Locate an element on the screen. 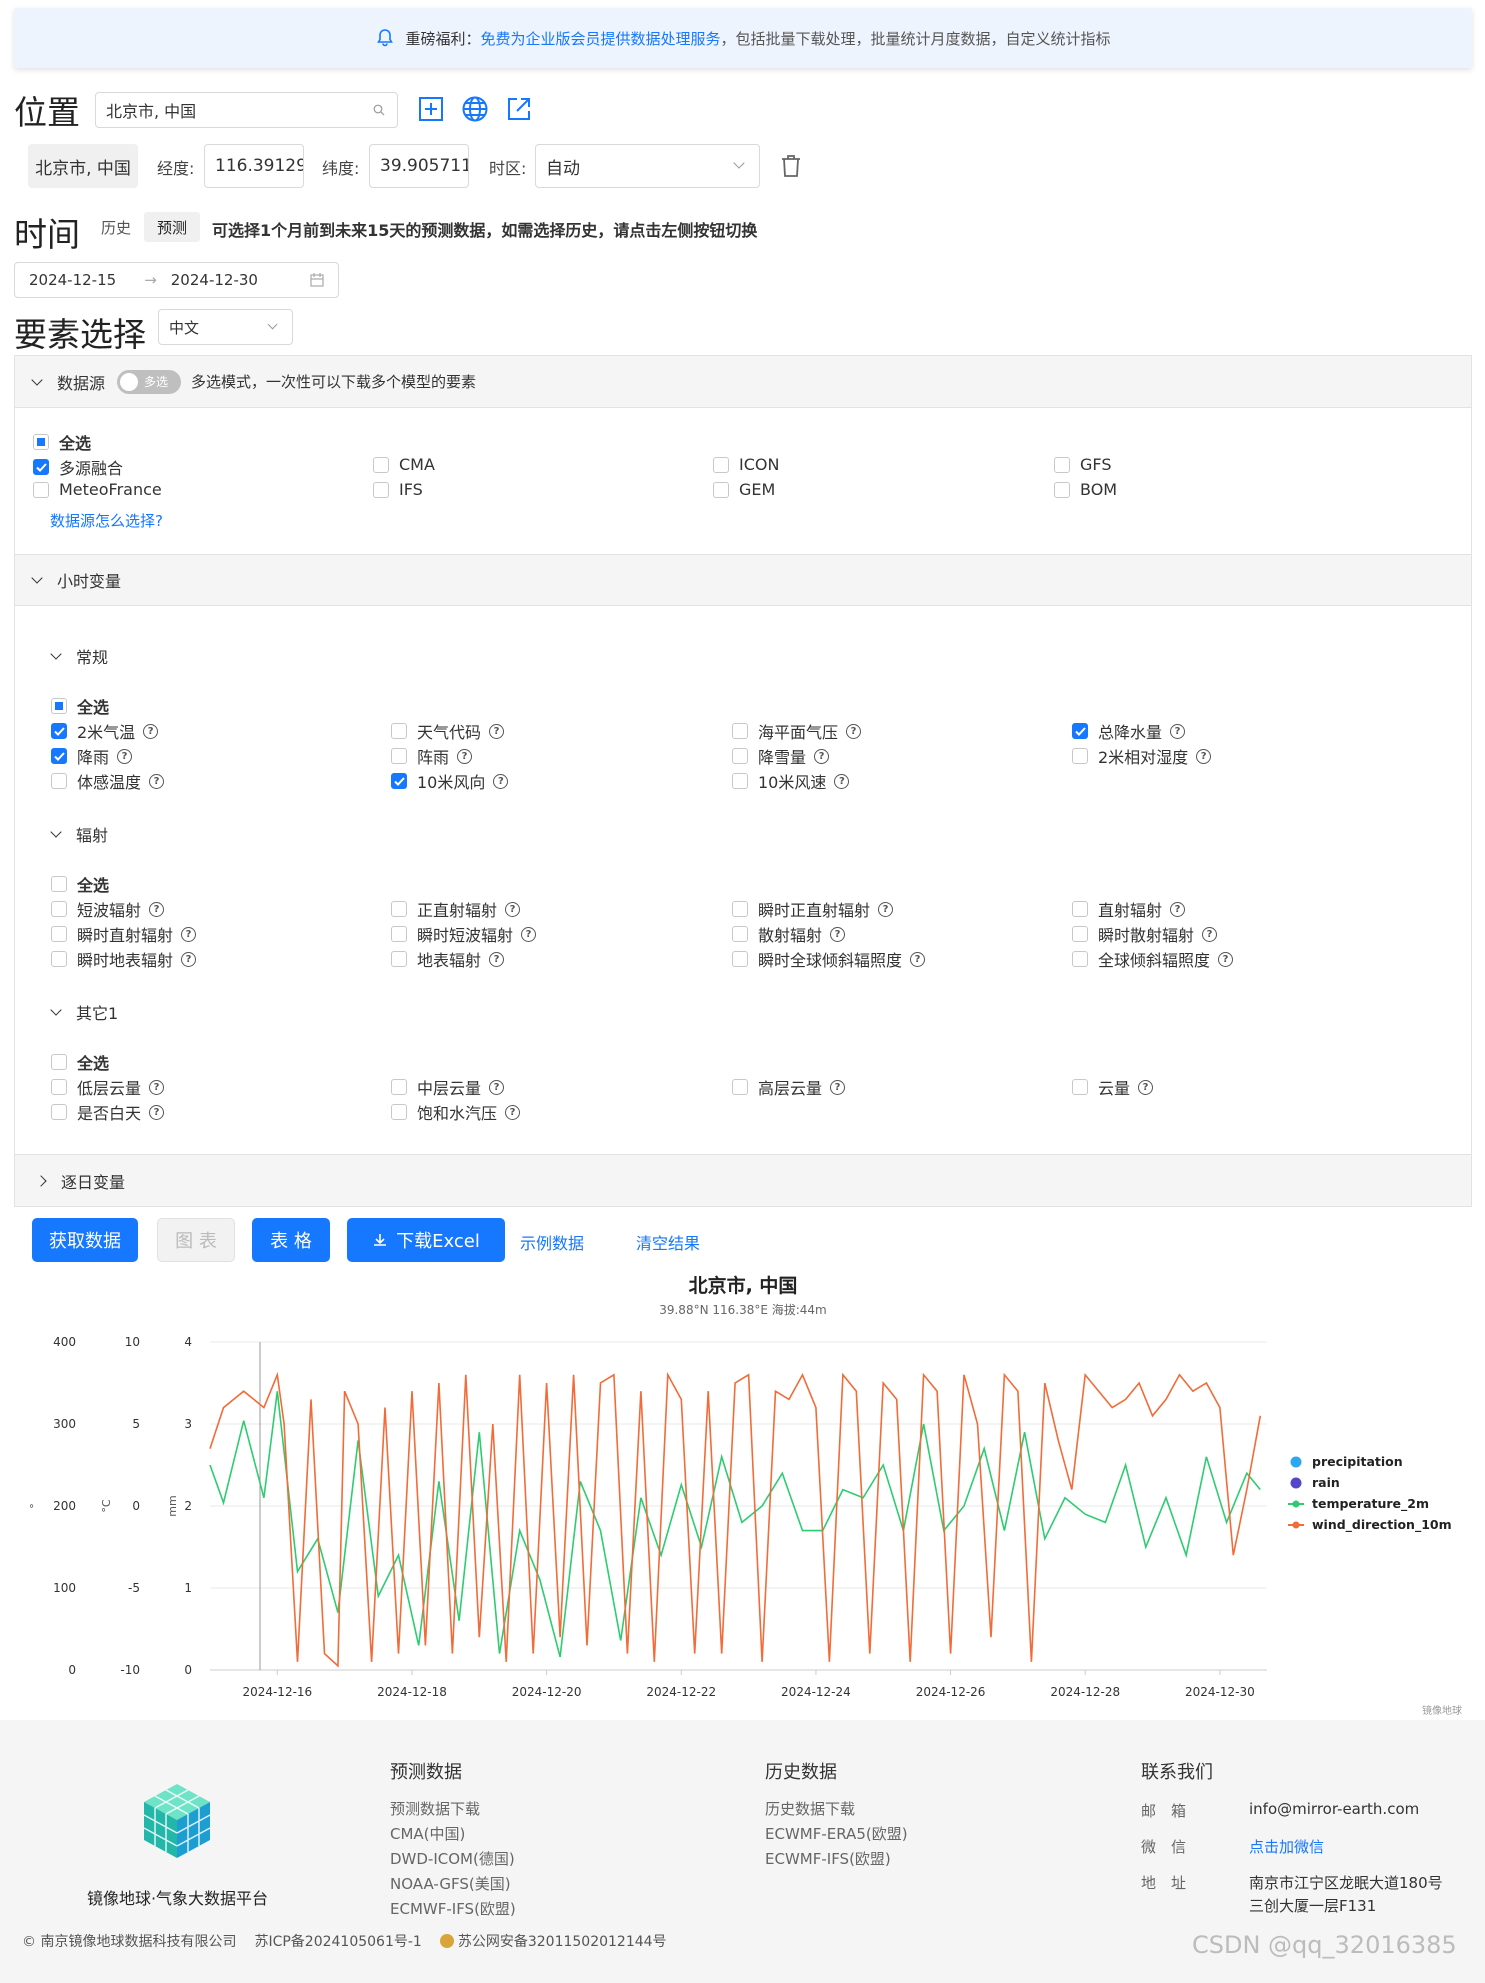 The width and height of the screenshot is (1485, 1983). datasource-help-link: 数据源怎么选择? is located at coordinates (106, 520).